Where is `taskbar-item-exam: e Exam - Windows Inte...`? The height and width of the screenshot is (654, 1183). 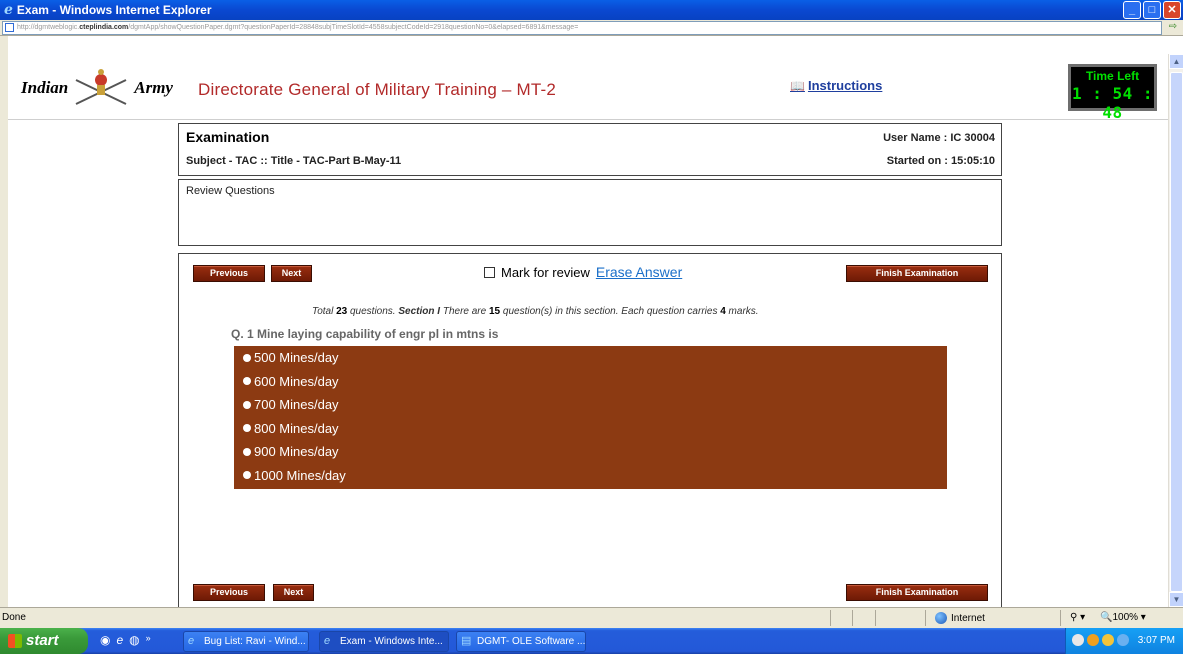 taskbar-item-exam: e Exam - Windows Inte... is located at coordinates (384, 641).